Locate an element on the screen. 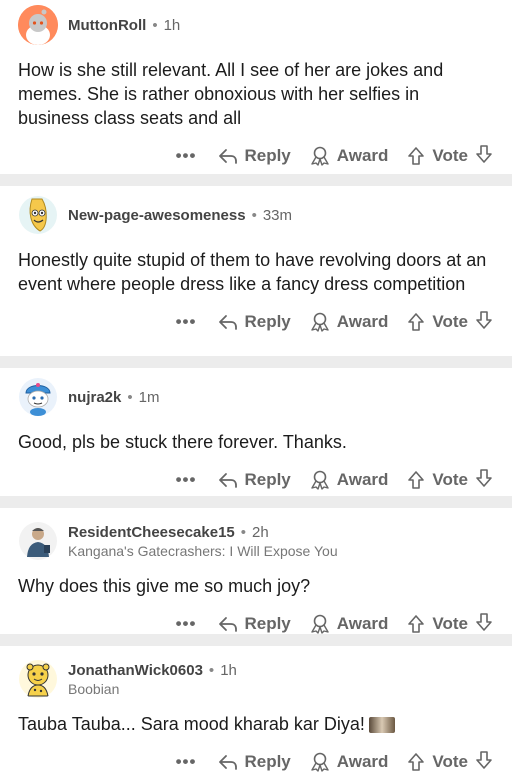 The width and height of the screenshot is (512, 782). comment-text: Why does this give me so much joy? is located at coordinates (164, 586).